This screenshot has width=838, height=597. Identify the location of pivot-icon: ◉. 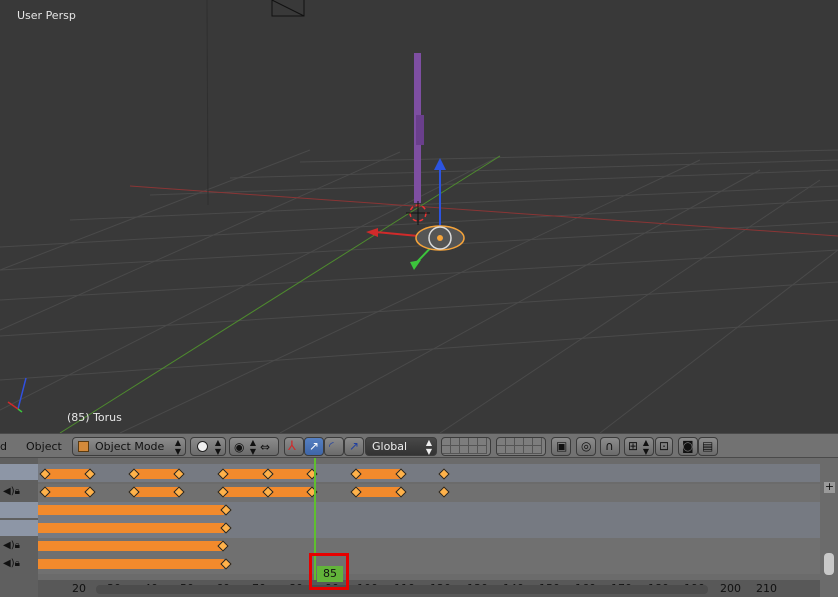
(239, 447).